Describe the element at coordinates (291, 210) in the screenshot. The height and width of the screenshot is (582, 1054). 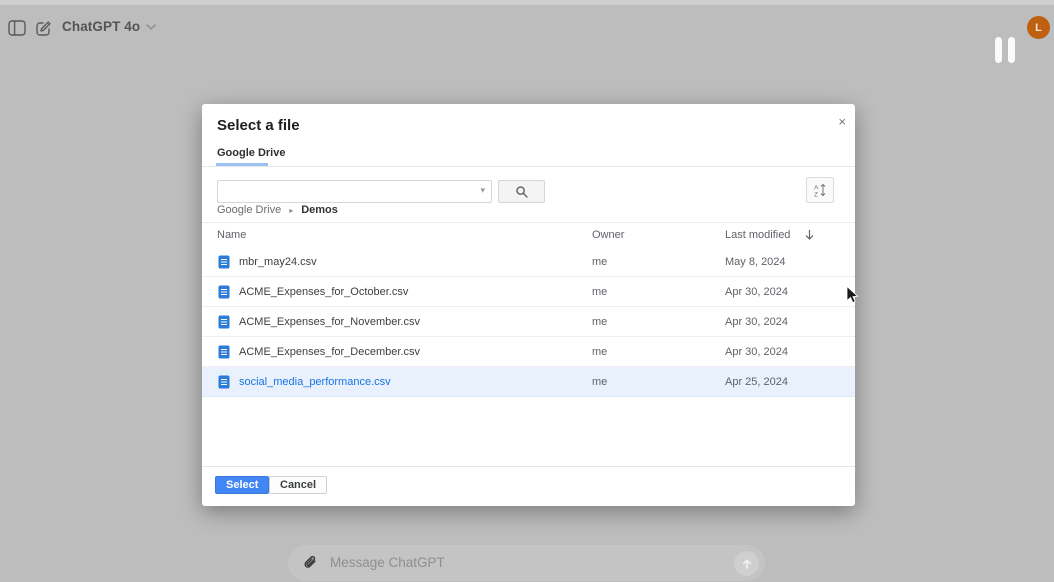
I see `breadcrumb-arrow-icon: ▸` at that location.